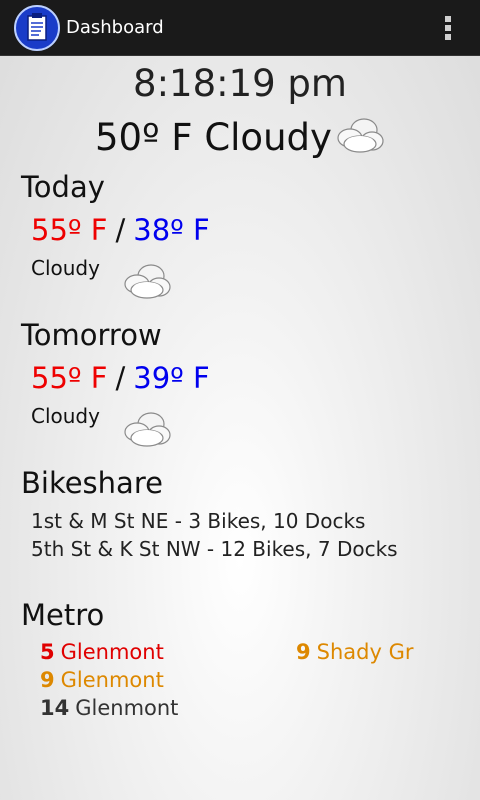 The image size is (480, 800). Describe the element at coordinates (63, 187) in the screenshot. I see `today-title: Today` at that location.